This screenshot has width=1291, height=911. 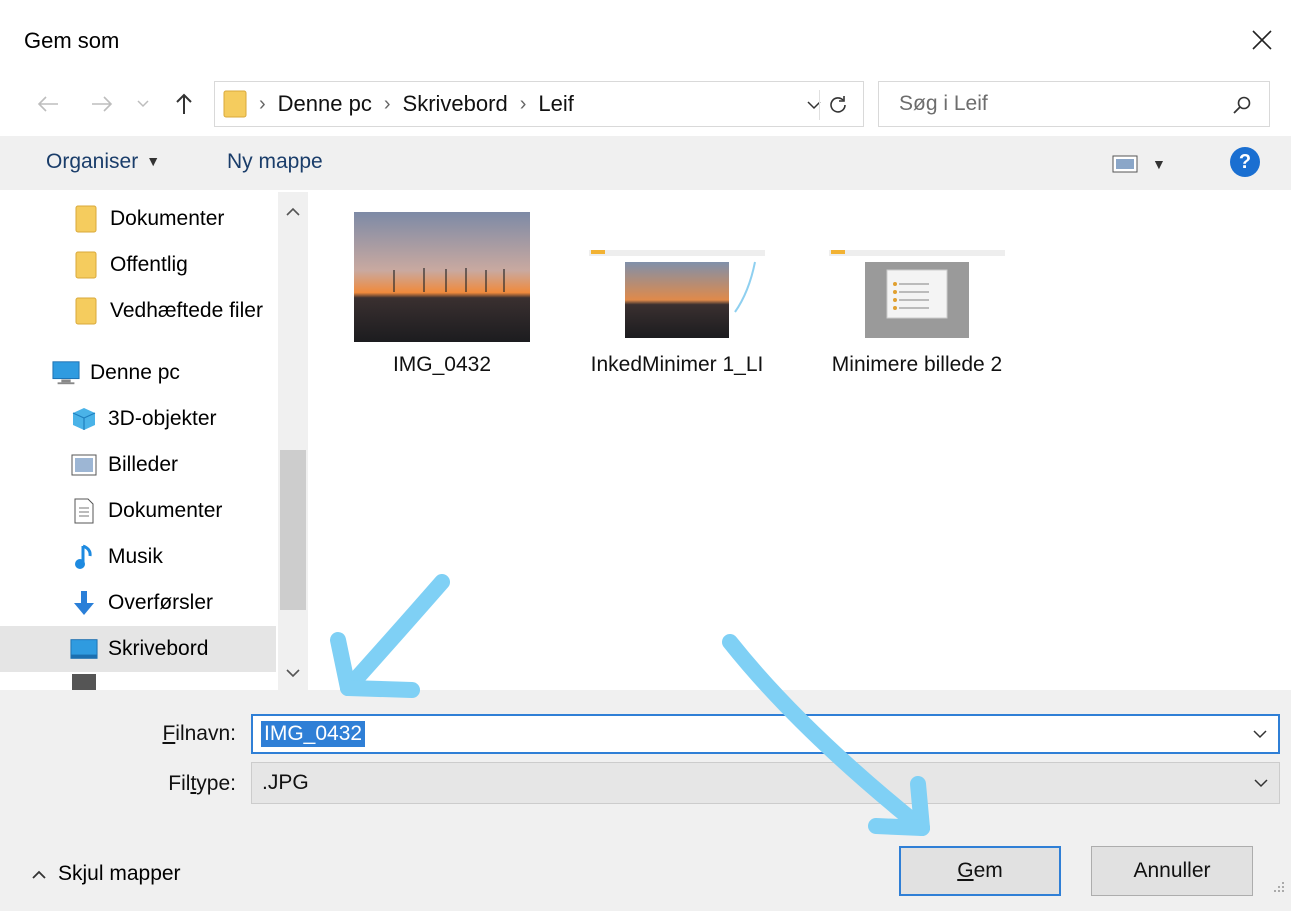 What do you see at coordinates (138, 465) in the screenshot?
I see `nav-item-billeder: Billeder` at bounding box center [138, 465].